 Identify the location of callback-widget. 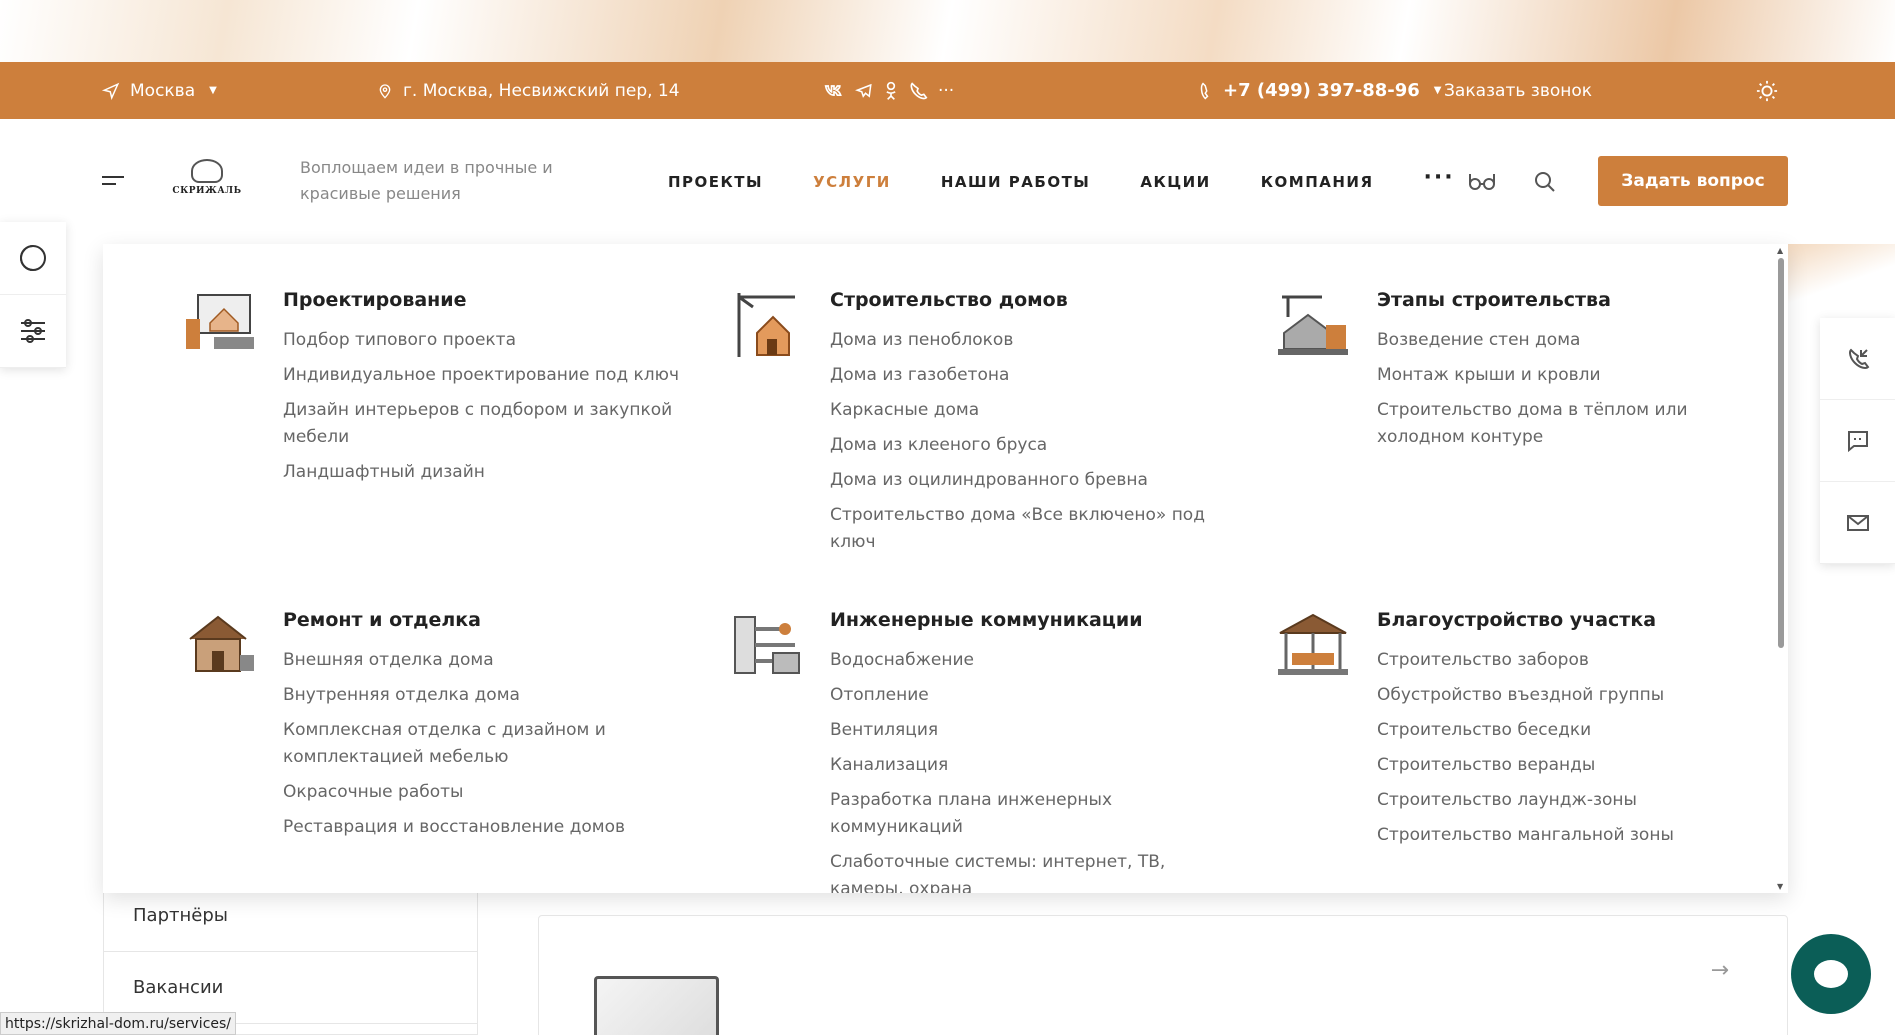
(1857, 359).